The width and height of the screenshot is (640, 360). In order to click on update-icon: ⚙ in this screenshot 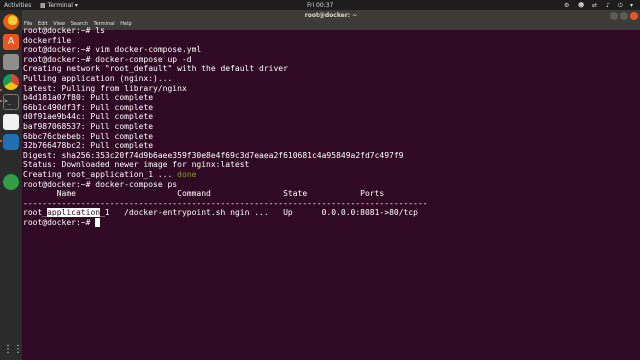, I will do `click(566, 5)`.